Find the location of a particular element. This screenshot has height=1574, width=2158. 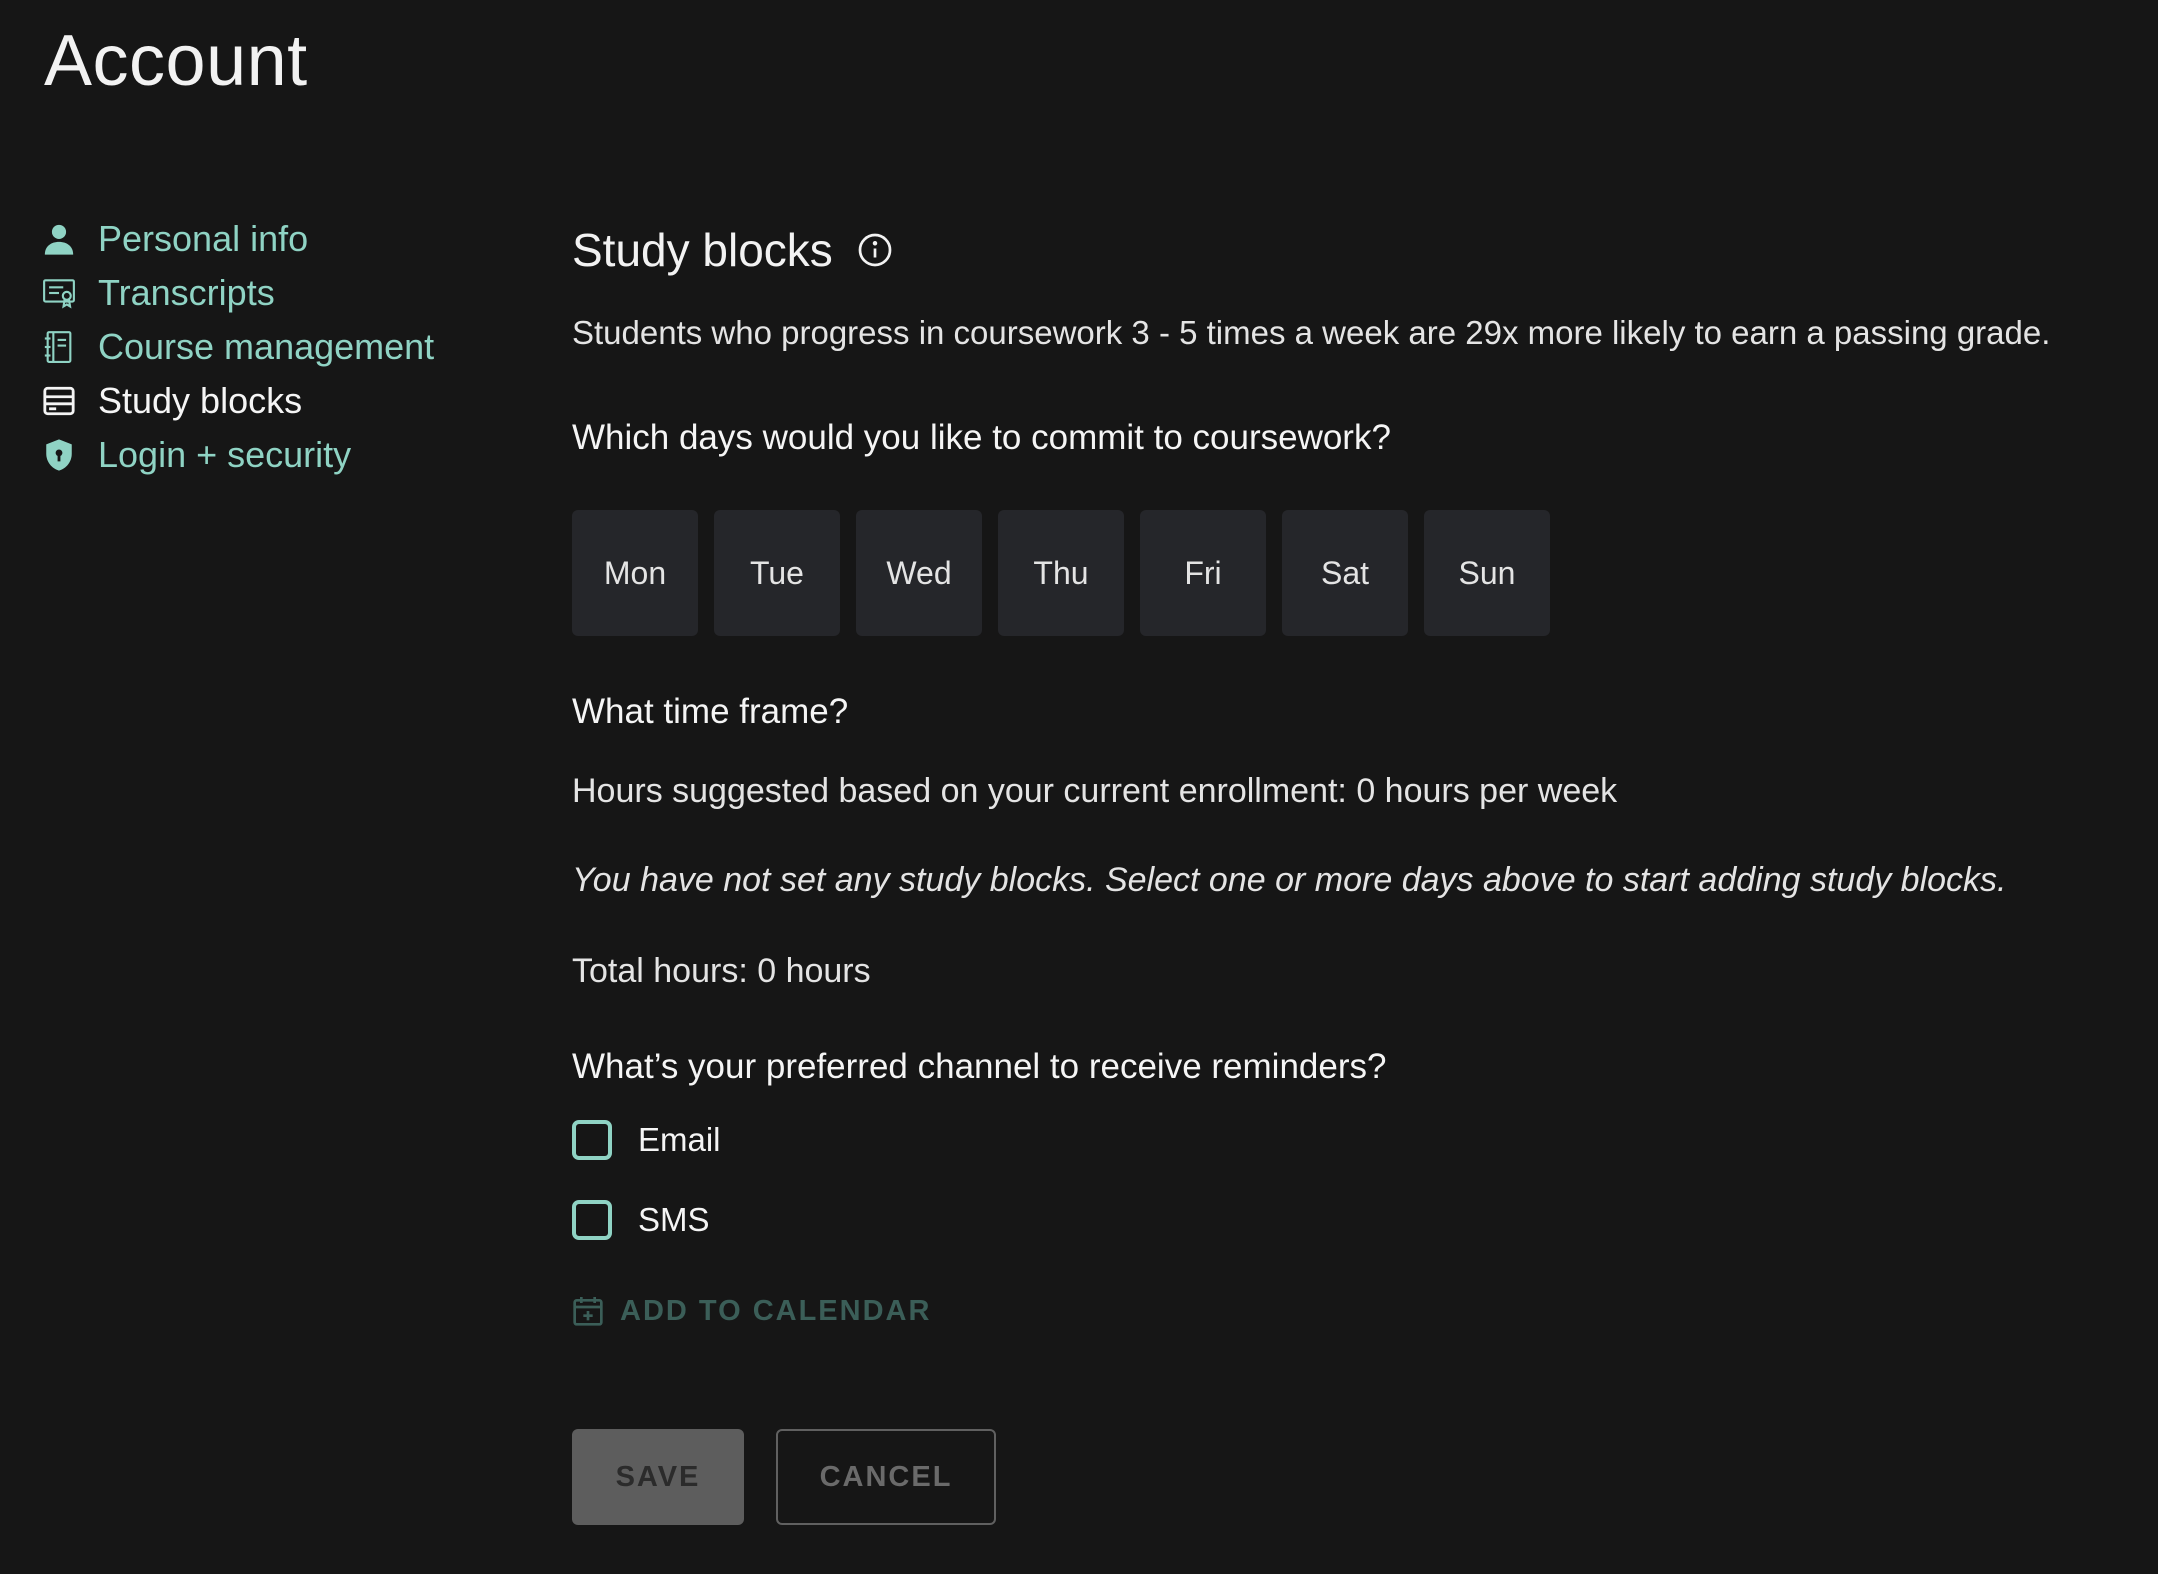

sidebar-item-course-management: Course management is located at coordinates (237, 347).